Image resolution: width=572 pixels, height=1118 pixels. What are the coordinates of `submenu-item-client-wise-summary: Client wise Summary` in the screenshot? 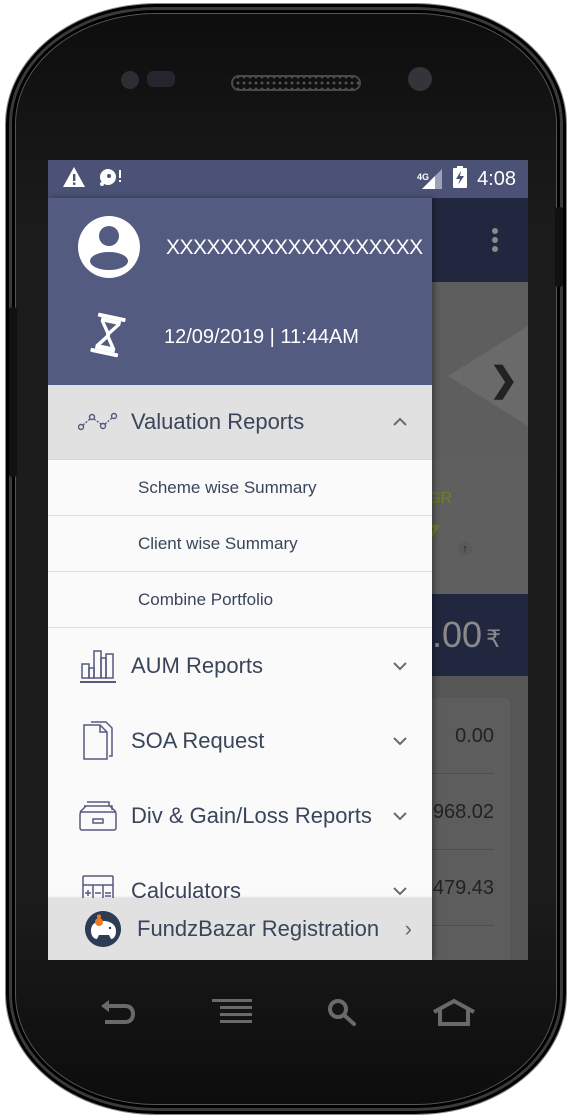 It's located at (240, 544).